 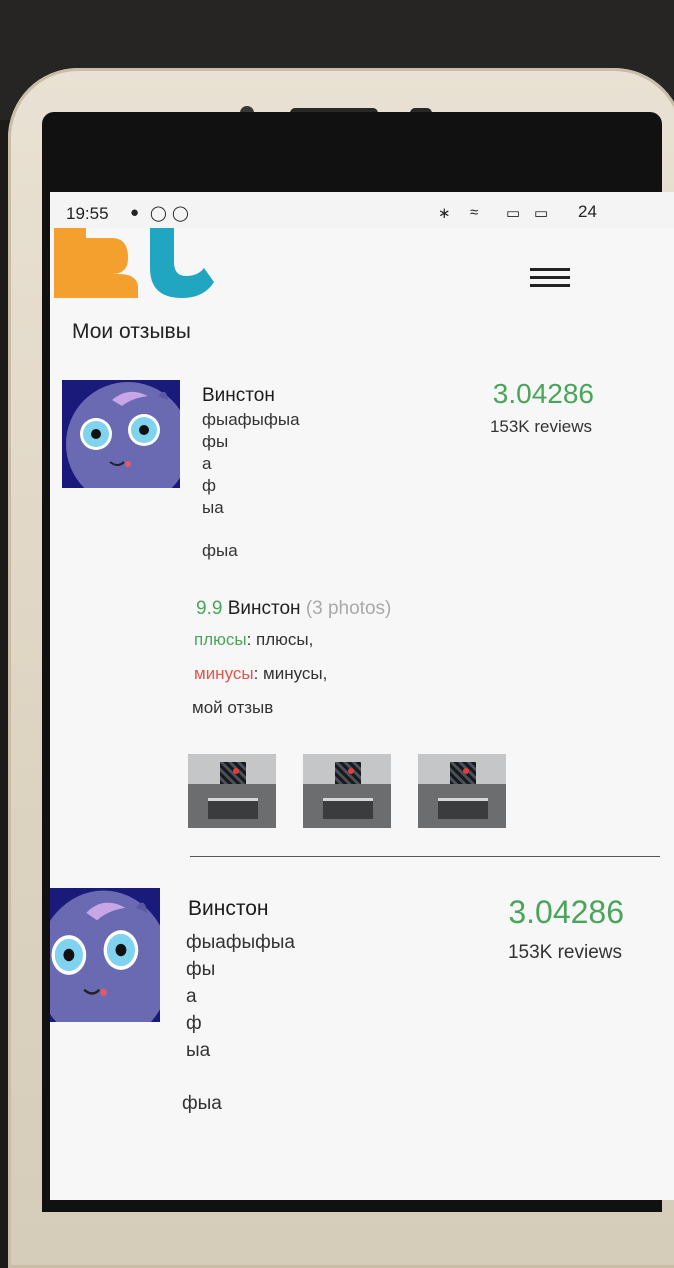 I want to click on review-score: 9.9, so click(x=209, y=608).